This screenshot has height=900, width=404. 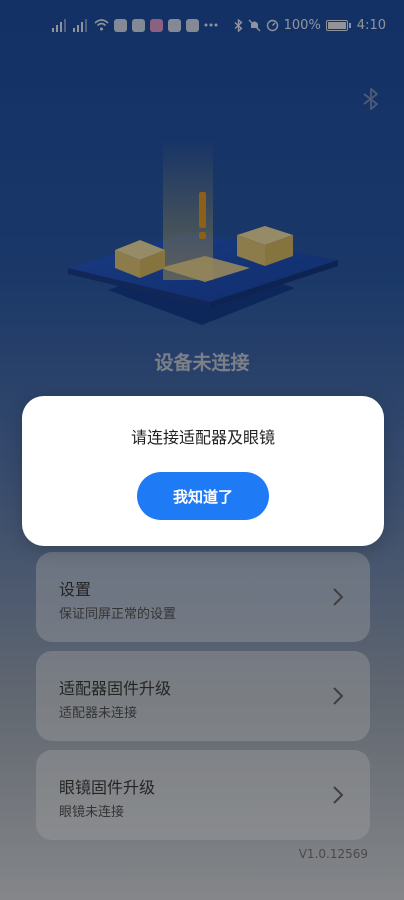 What do you see at coordinates (203, 471) in the screenshot?
I see `alert-dialog: 请连接适配器及眼镜 我知道了` at bounding box center [203, 471].